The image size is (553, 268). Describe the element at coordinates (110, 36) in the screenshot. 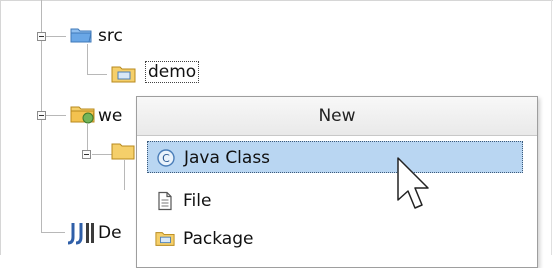

I see `tree-item-src: src` at that location.